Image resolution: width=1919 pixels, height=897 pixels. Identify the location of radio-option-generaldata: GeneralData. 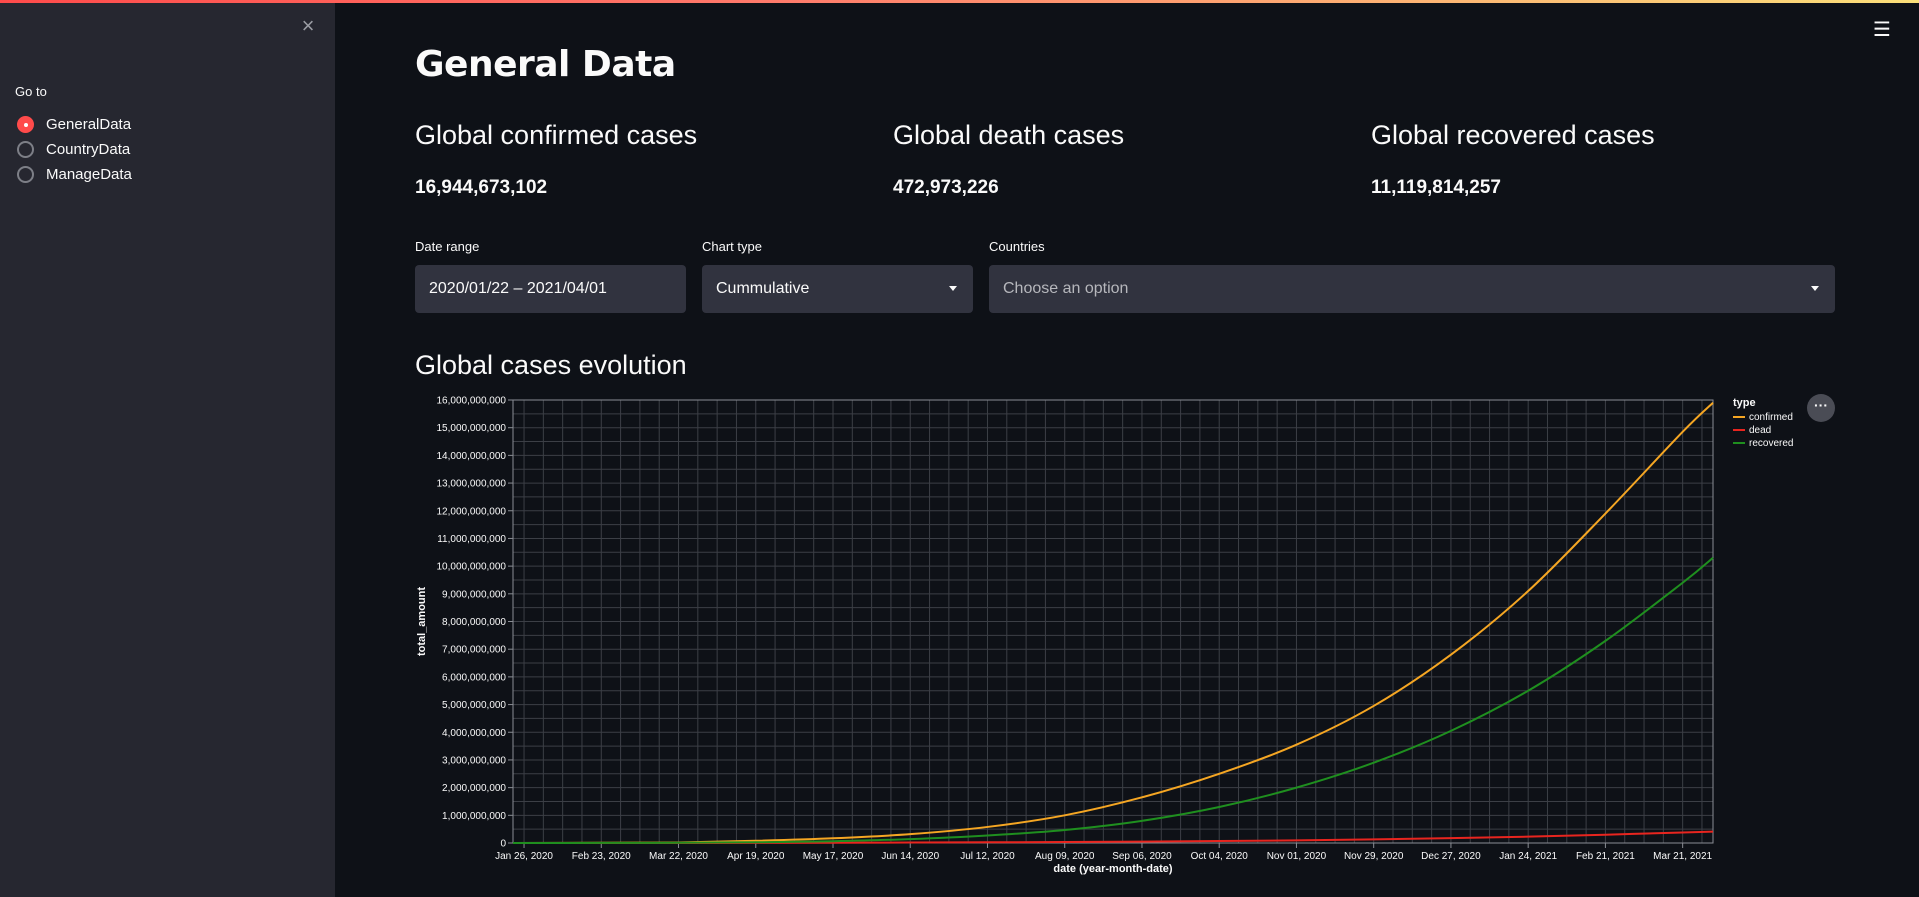
(74, 124).